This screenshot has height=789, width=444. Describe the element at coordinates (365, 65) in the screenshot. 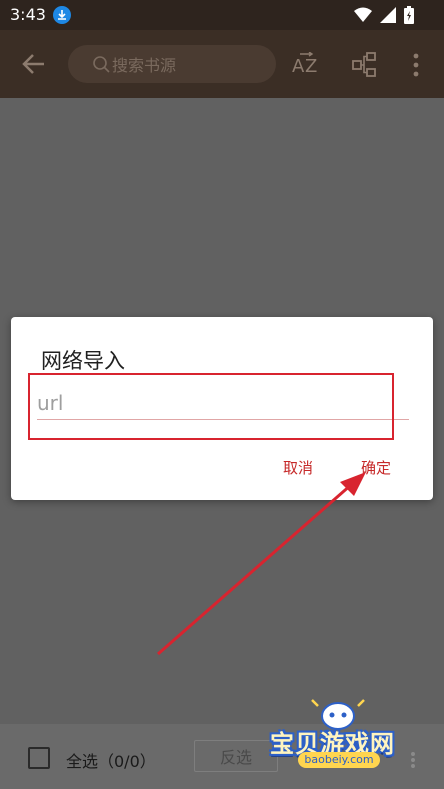

I see `group-icon` at that location.